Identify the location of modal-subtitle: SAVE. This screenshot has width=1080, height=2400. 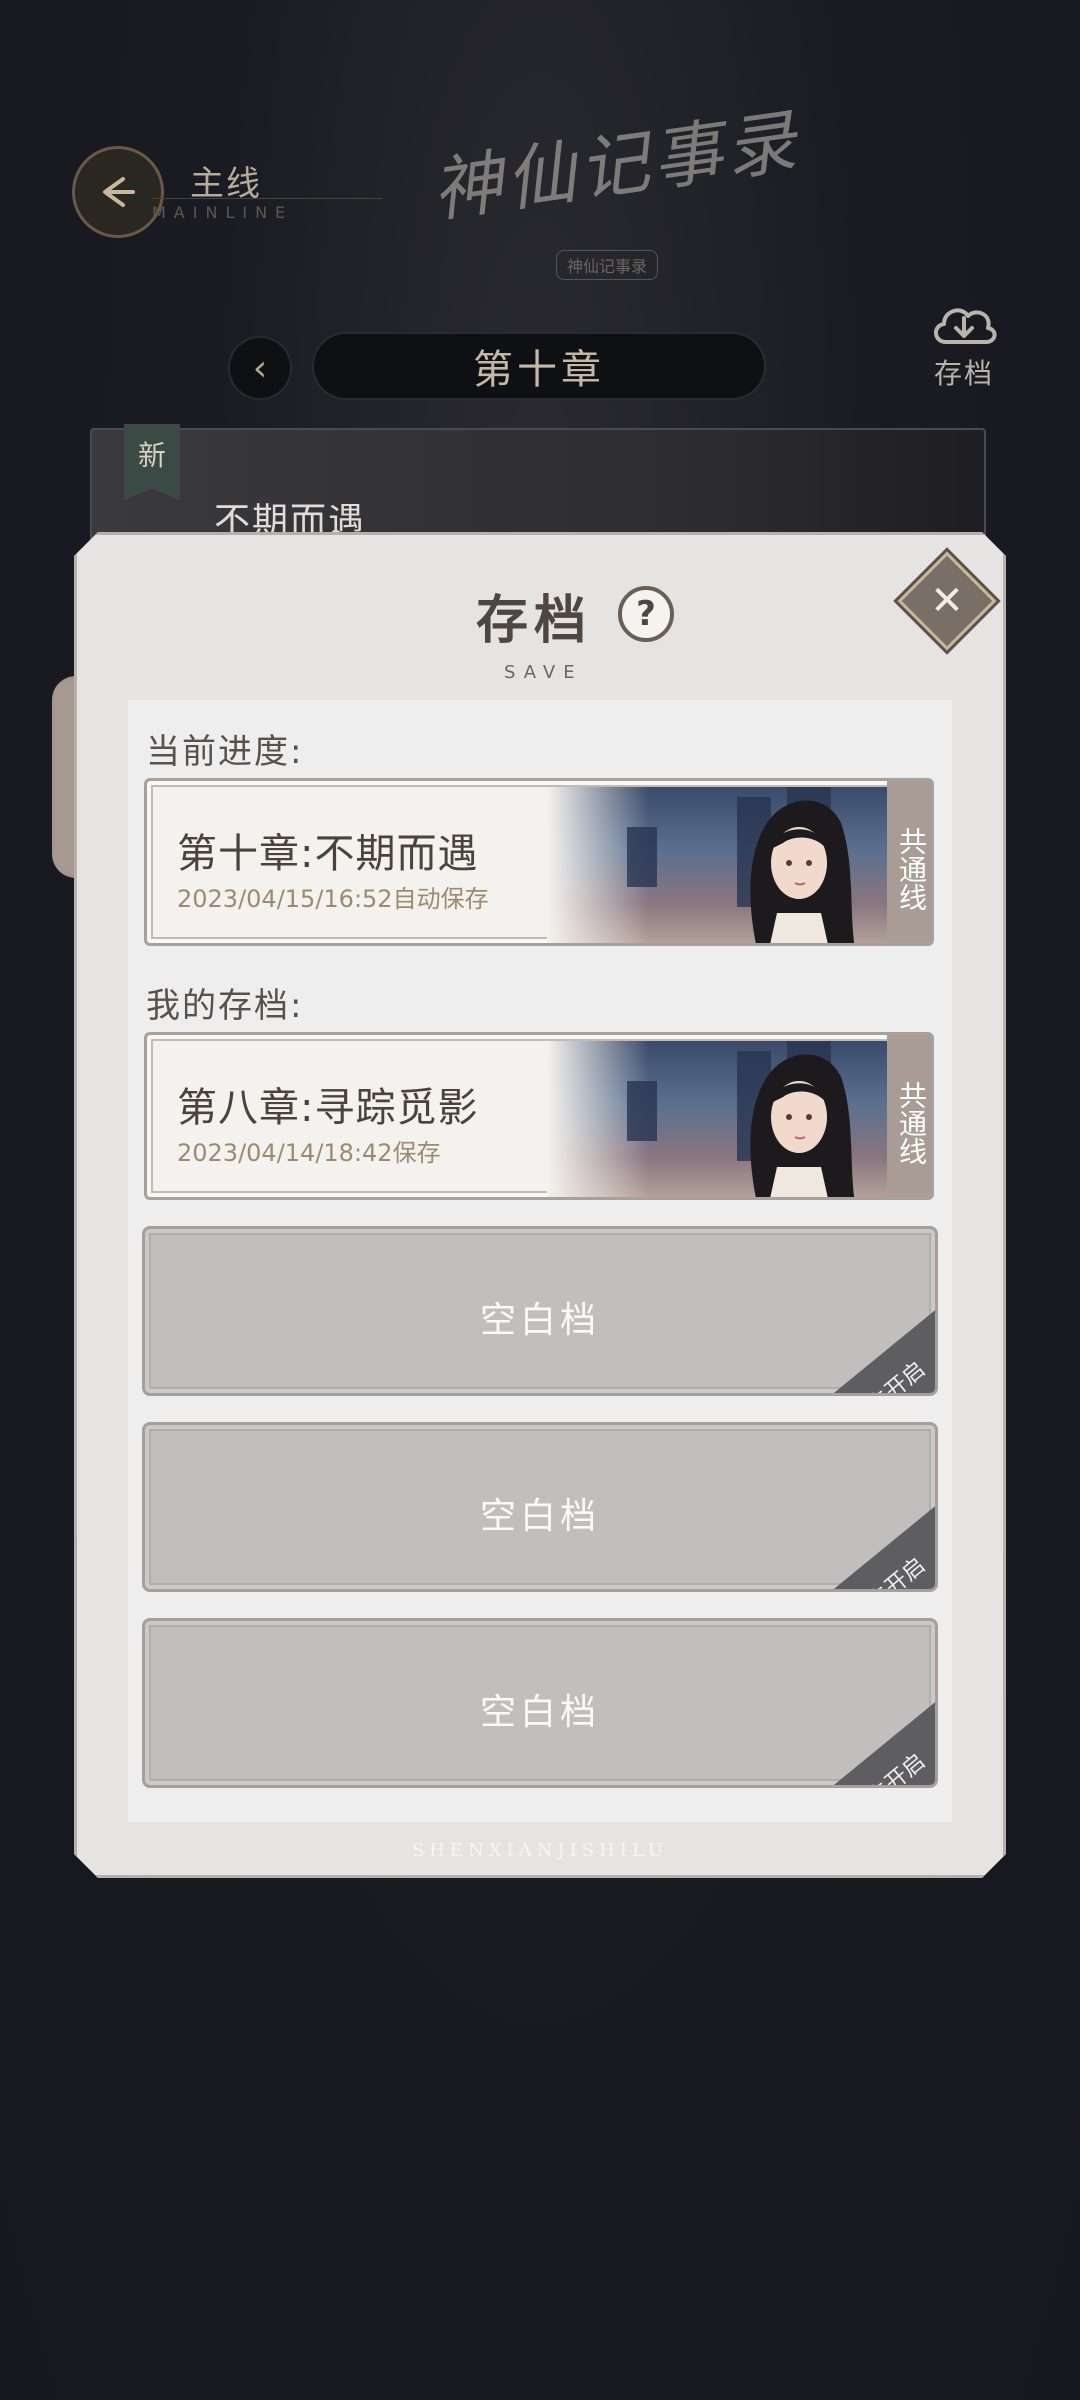
(543, 672).